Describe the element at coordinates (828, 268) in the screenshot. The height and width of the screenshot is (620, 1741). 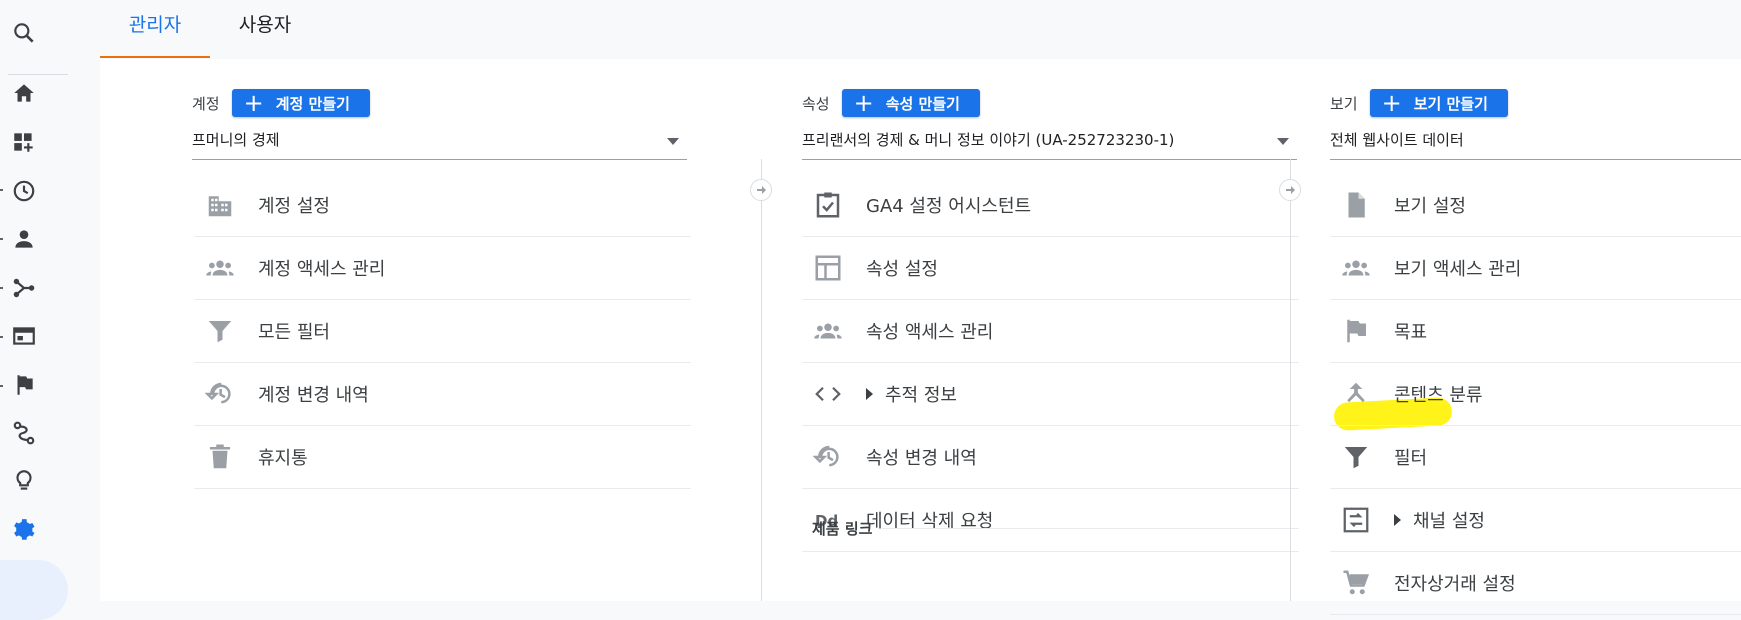
I see `layout-icon` at that location.